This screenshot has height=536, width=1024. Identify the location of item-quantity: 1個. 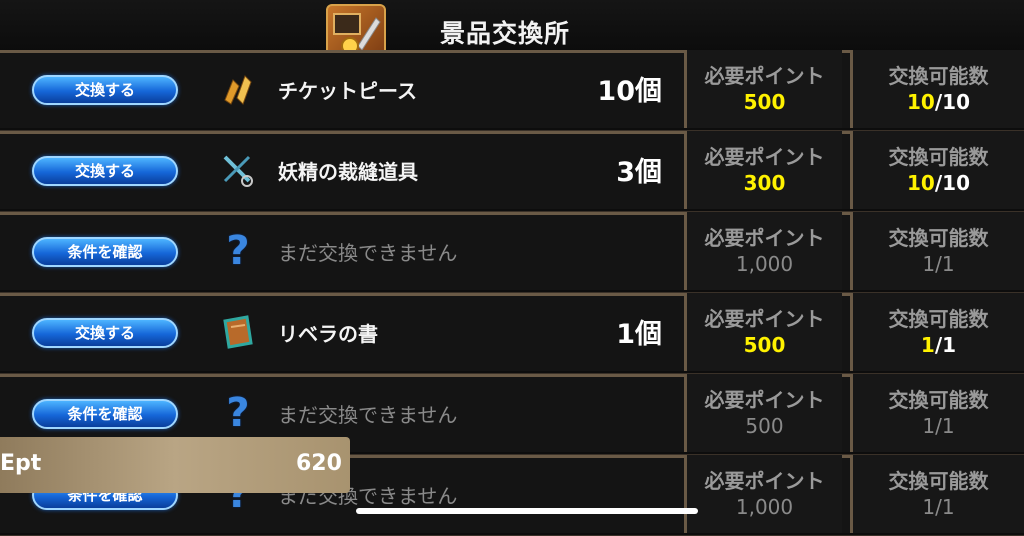
(639, 334).